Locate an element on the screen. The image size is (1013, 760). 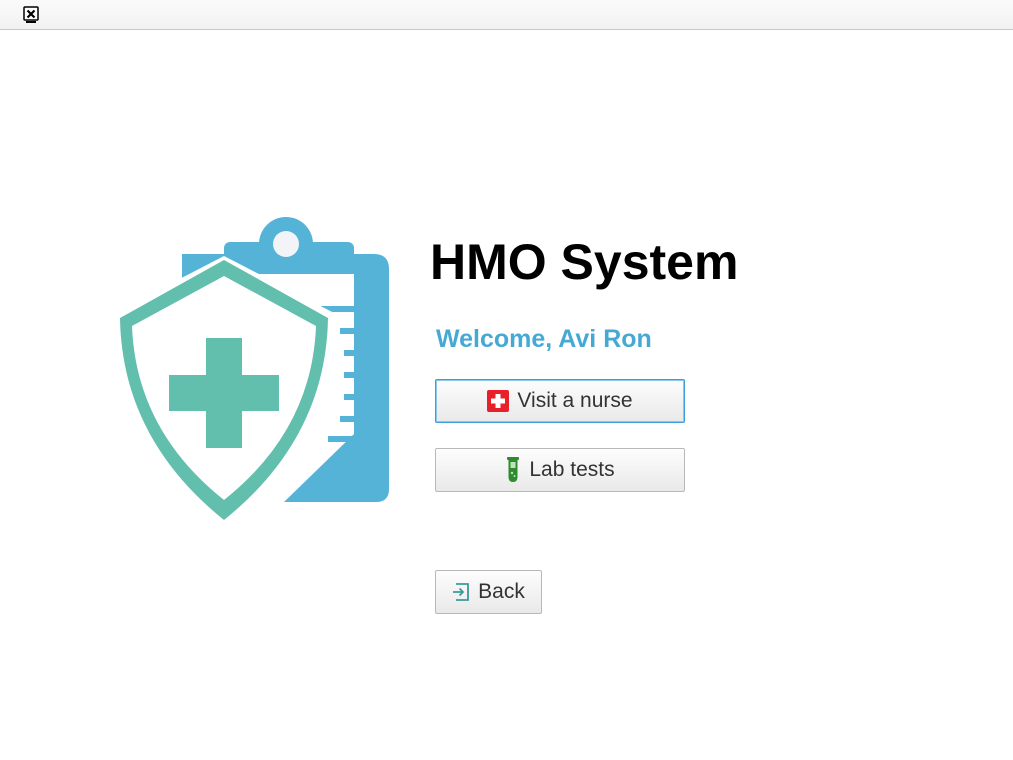
back-button: Back is located at coordinates (488, 592).